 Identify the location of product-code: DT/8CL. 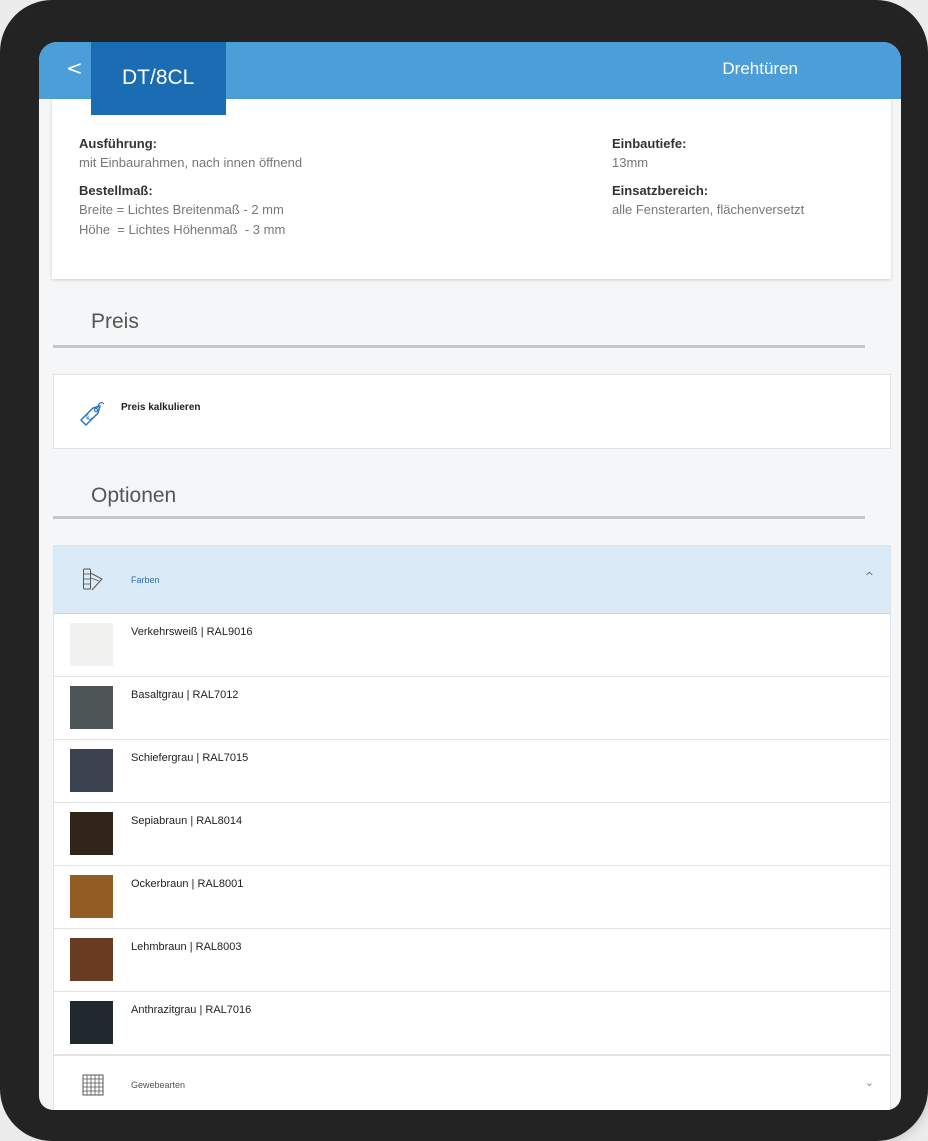
(158, 77).